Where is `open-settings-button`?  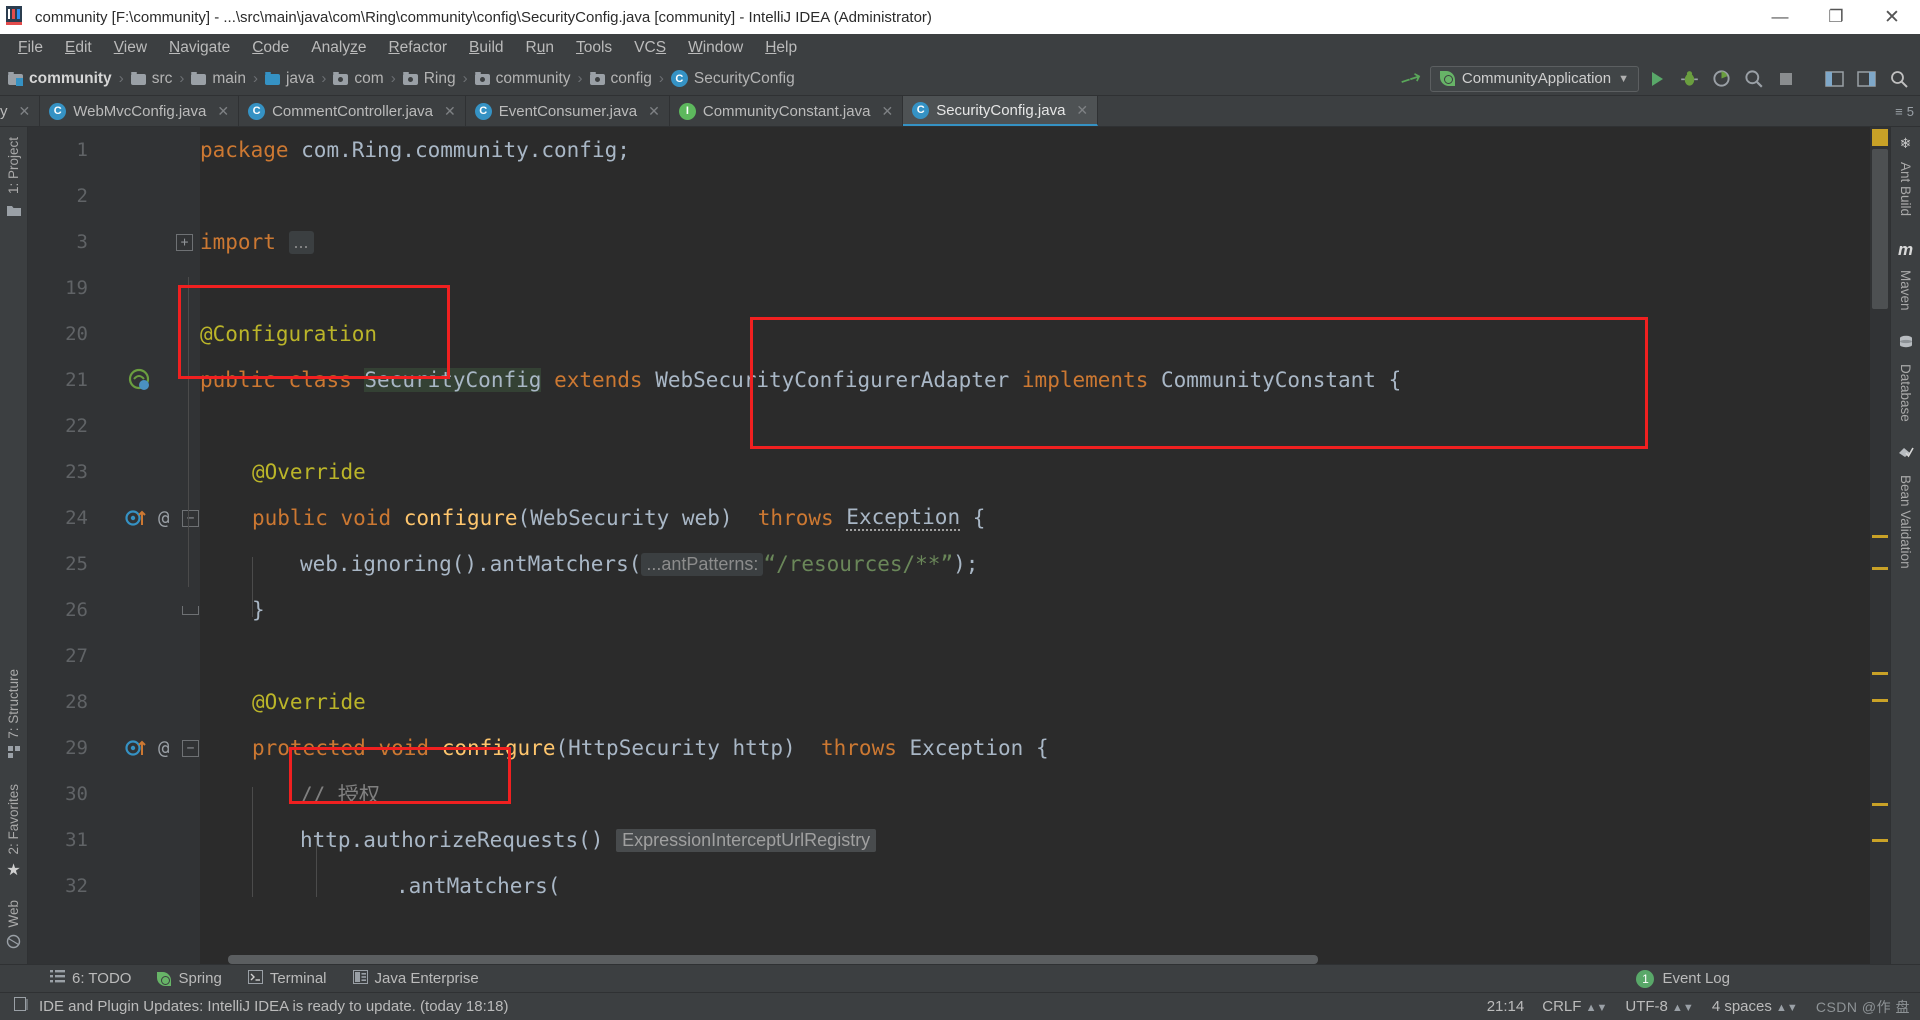 open-settings-button is located at coordinates (1834, 78).